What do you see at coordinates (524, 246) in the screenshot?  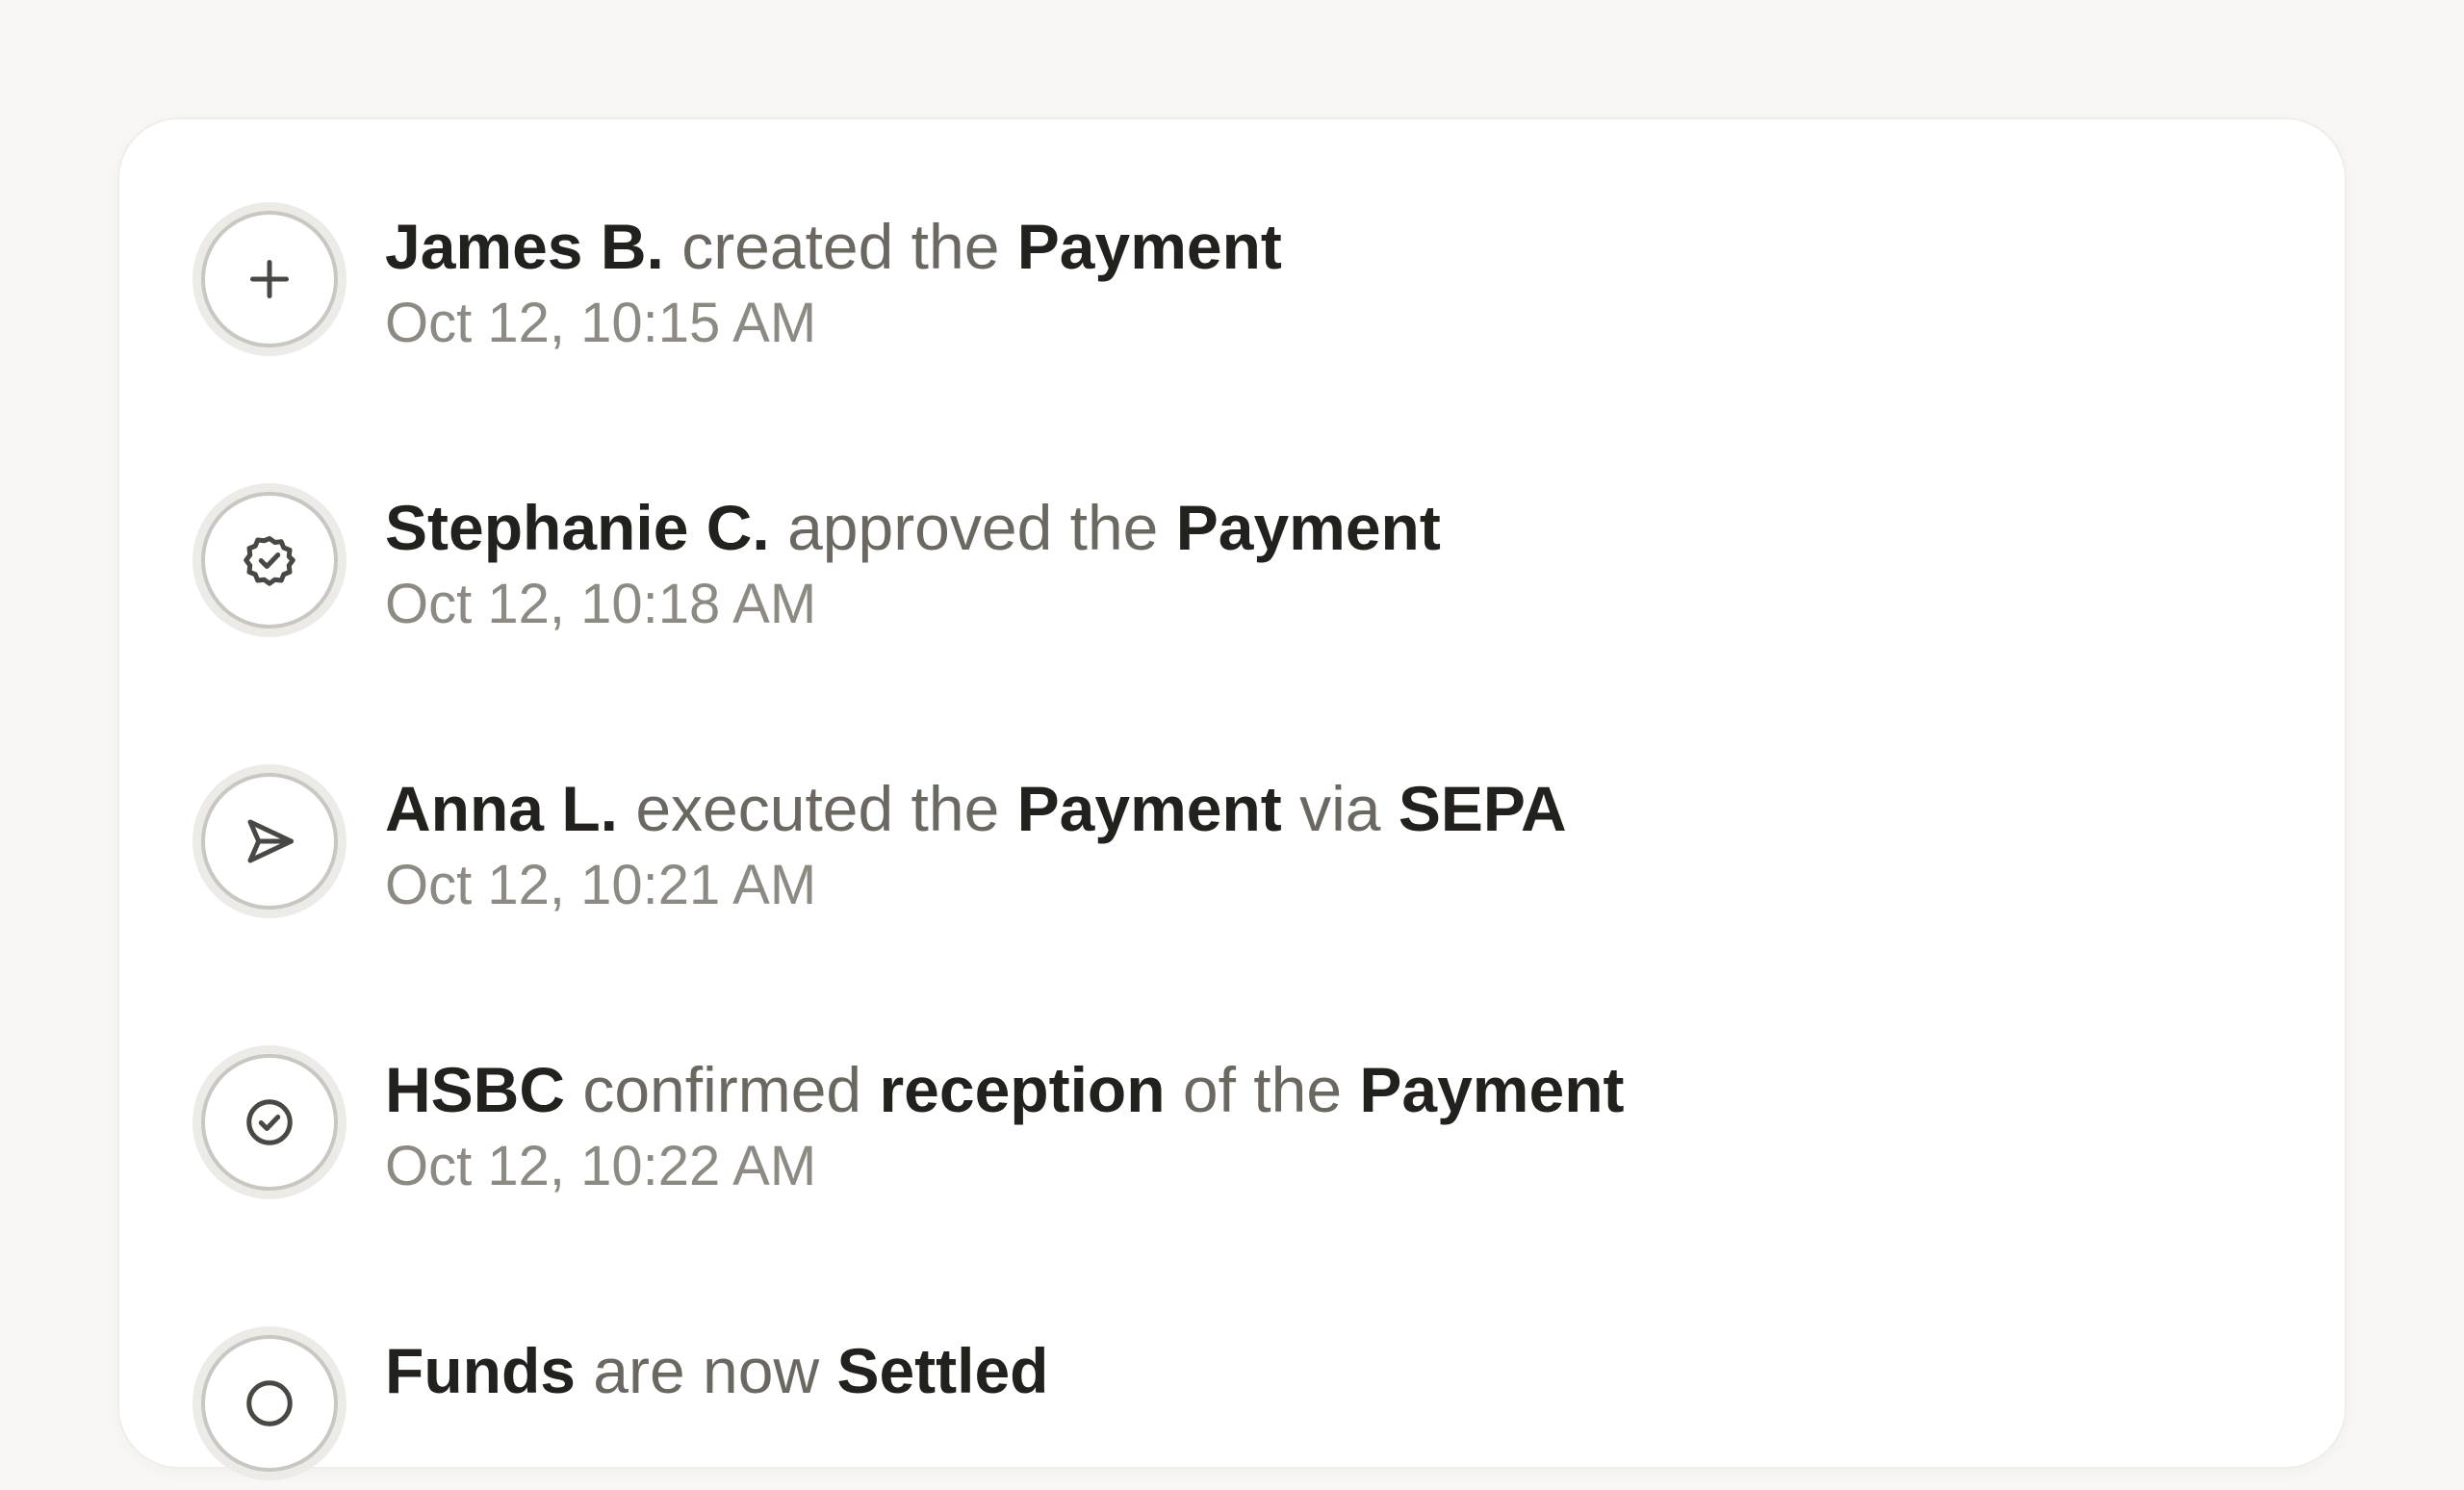 I see `actor-name: James B.` at bounding box center [524, 246].